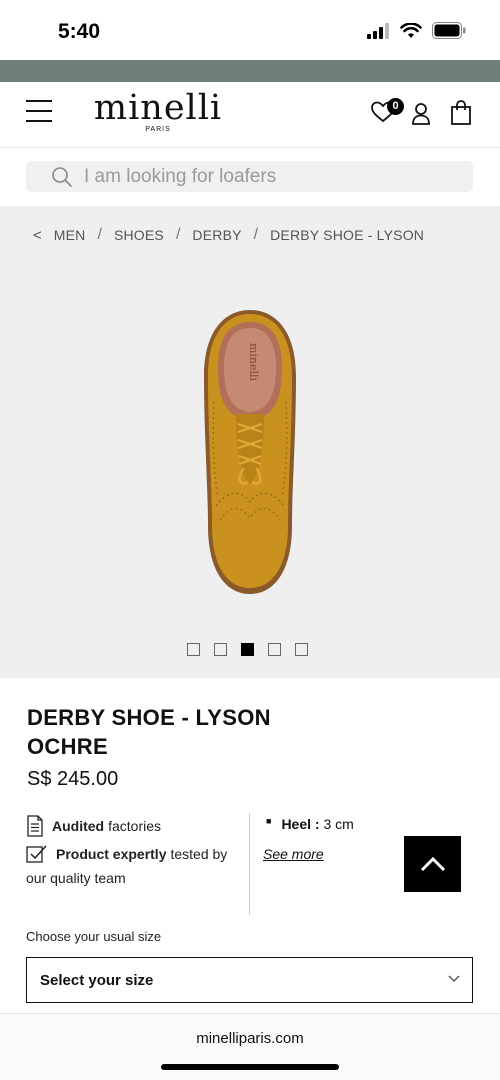  I want to click on size-label: Choose your usual size, so click(94, 936).